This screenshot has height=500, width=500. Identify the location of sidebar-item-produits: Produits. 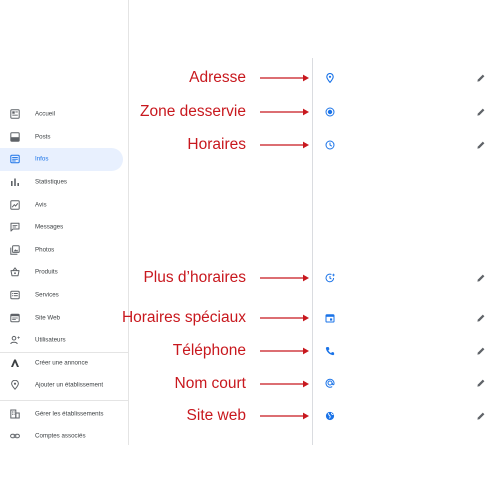
(64, 272).